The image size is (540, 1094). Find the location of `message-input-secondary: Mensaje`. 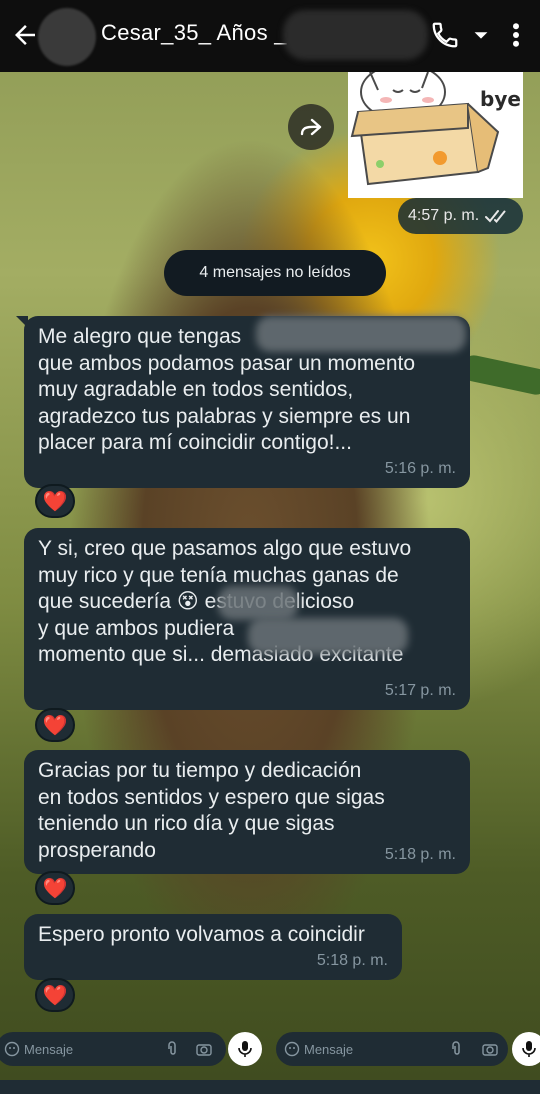

message-input-secondary: Mensaje is located at coordinates (392, 1049).